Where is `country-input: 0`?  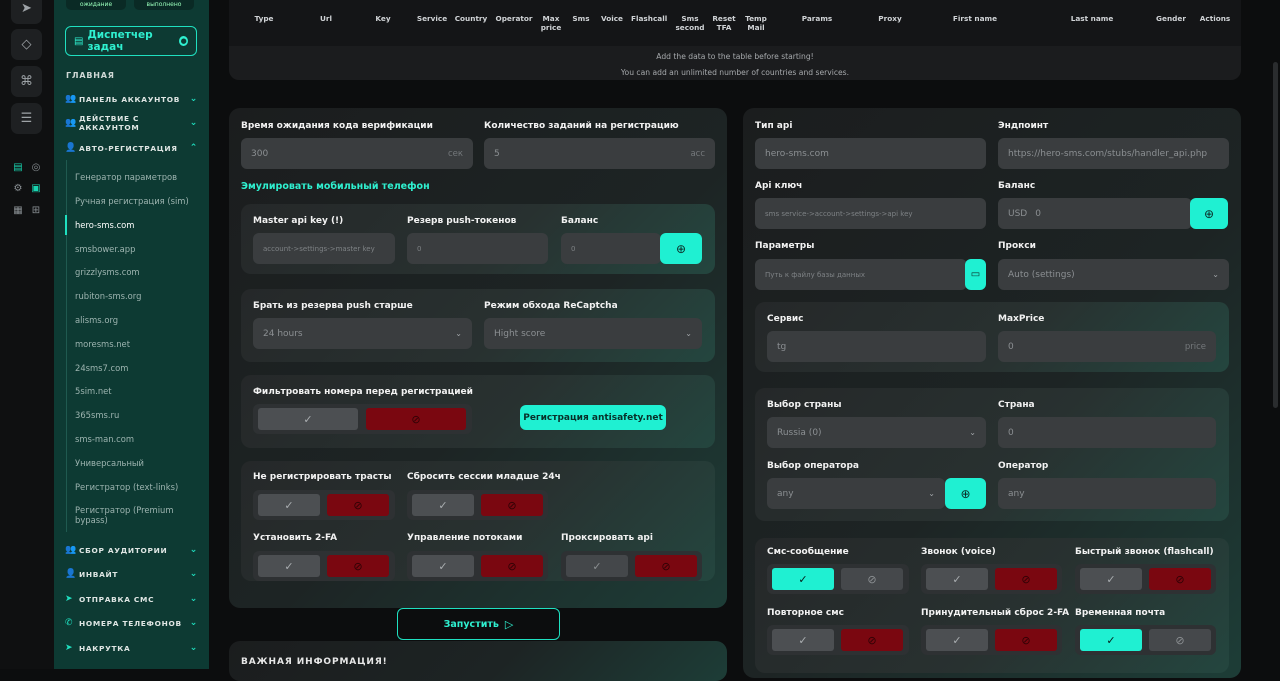 country-input: 0 is located at coordinates (1107, 432).